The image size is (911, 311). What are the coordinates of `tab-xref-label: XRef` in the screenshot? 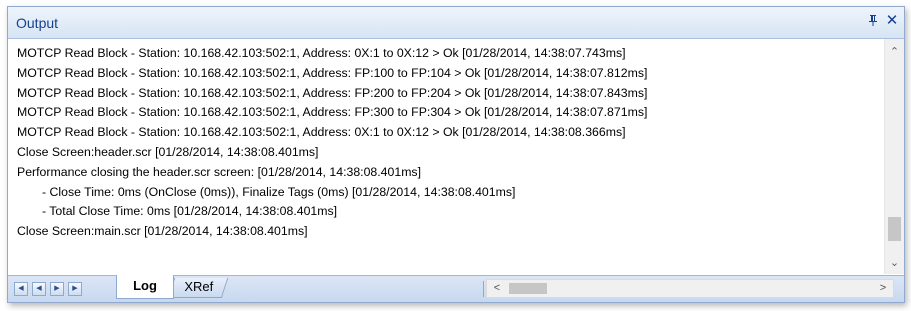 It's located at (198, 286).